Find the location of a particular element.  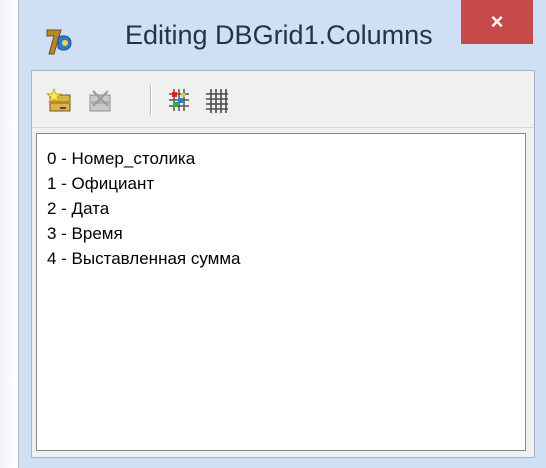

list-item: 4 - Выставленная сумма is located at coordinates (286, 258).